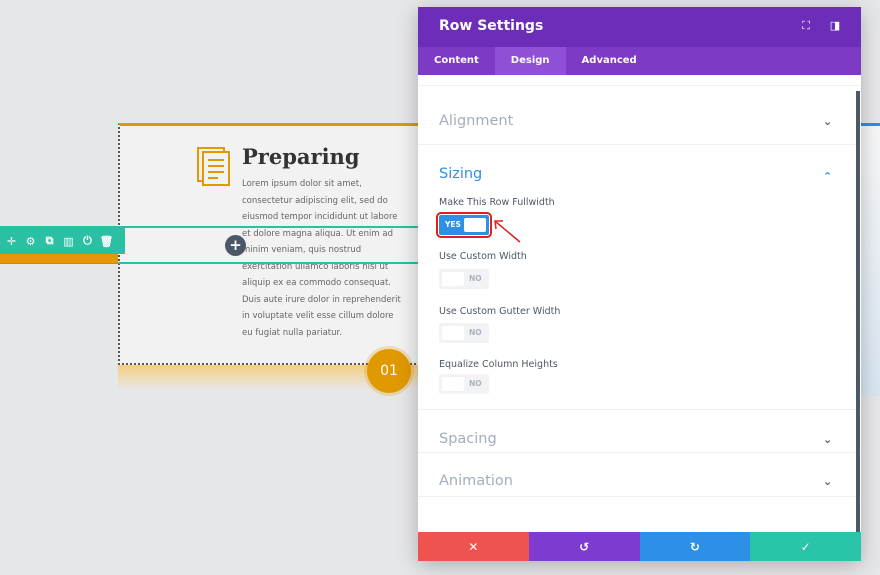  Describe the element at coordinates (11, 241) in the screenshot. I see `move-icon: ✛` at that location.